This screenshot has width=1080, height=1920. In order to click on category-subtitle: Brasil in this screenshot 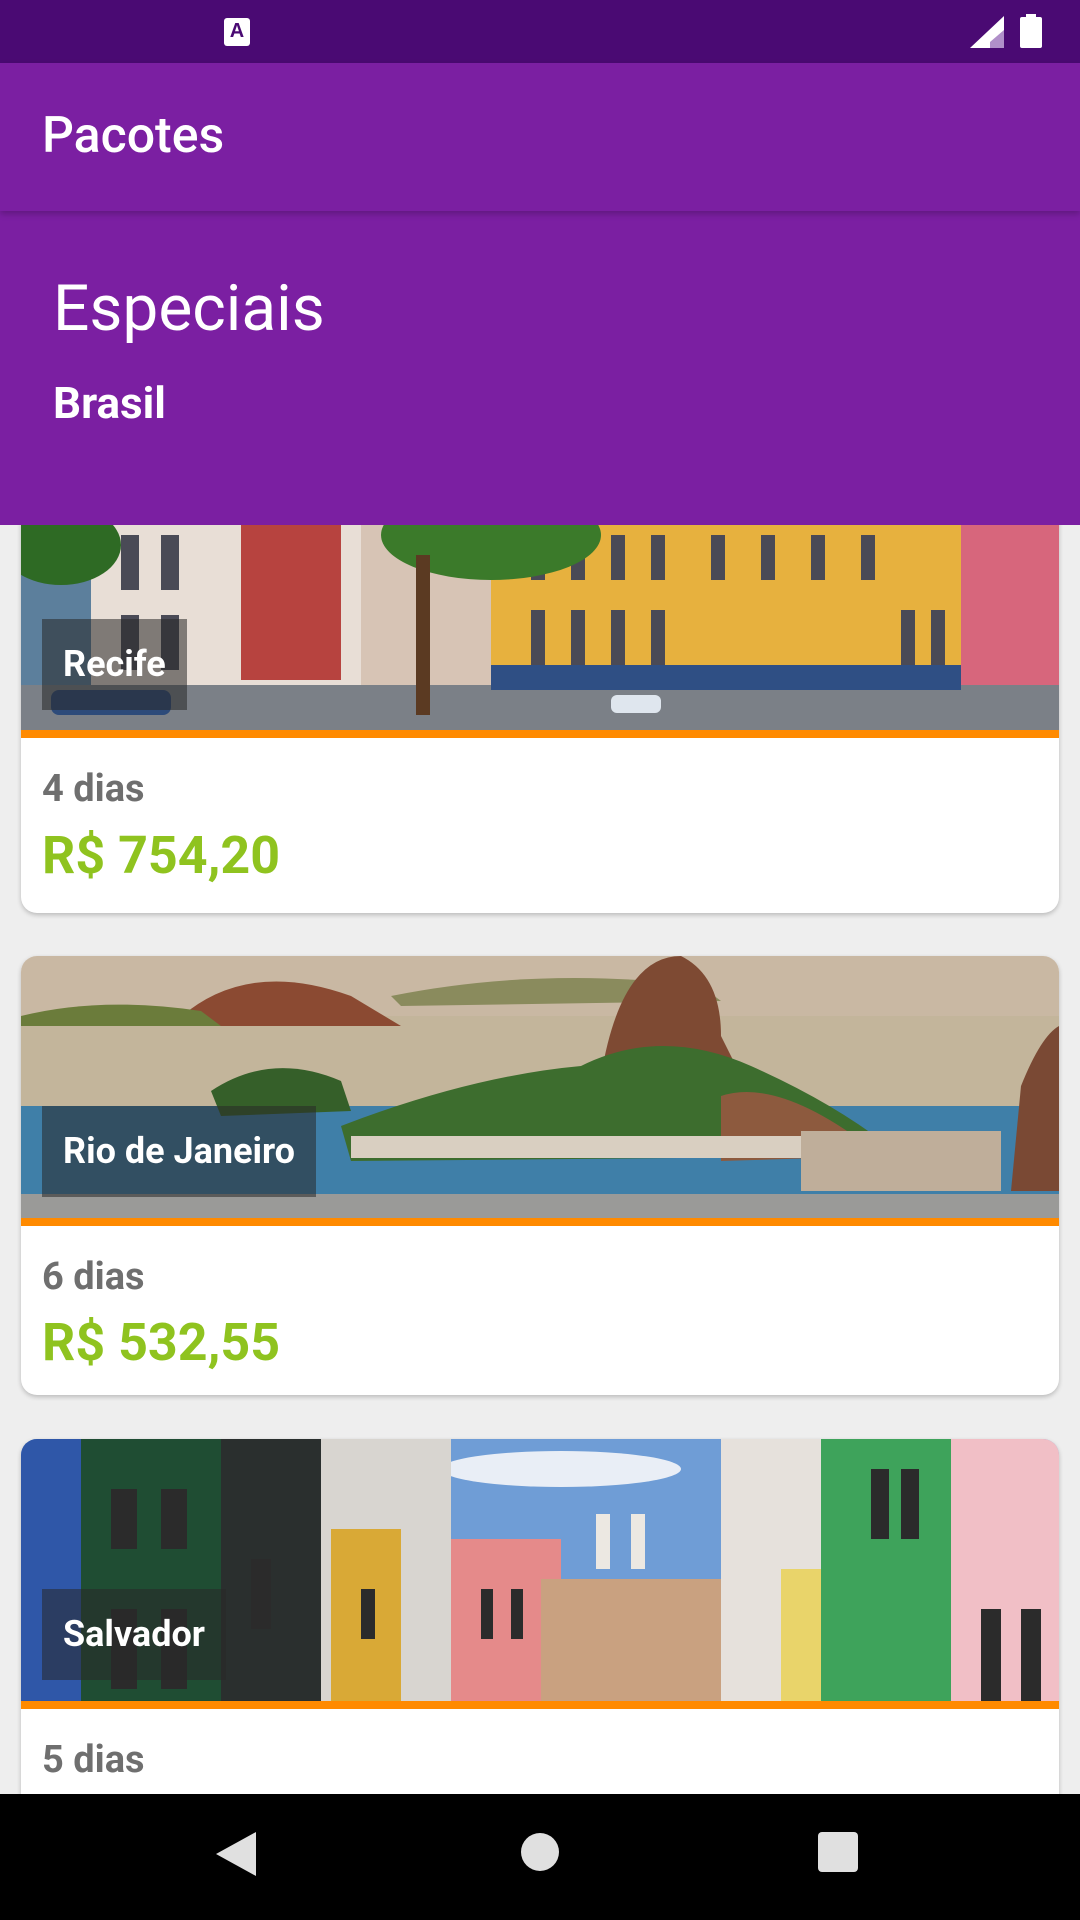, I will do `click(109, 403)`.